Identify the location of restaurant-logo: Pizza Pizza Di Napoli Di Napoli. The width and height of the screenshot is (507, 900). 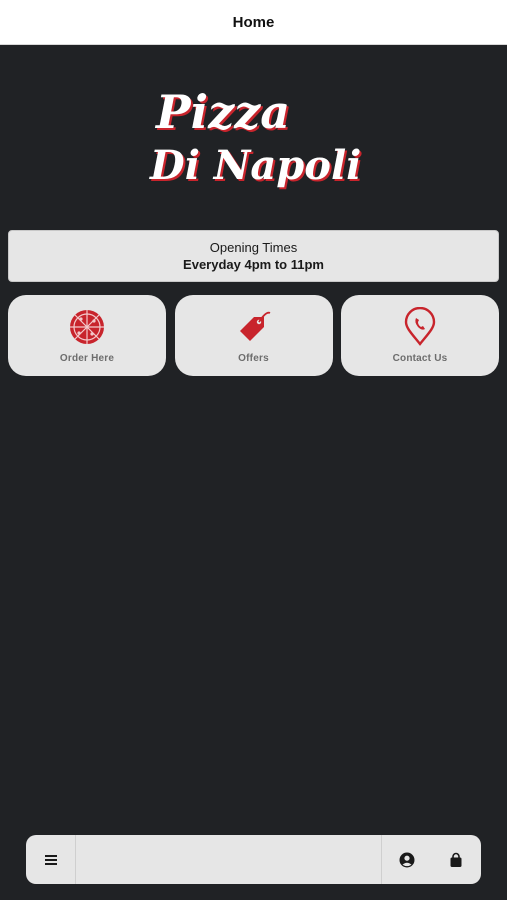
(260, 135).